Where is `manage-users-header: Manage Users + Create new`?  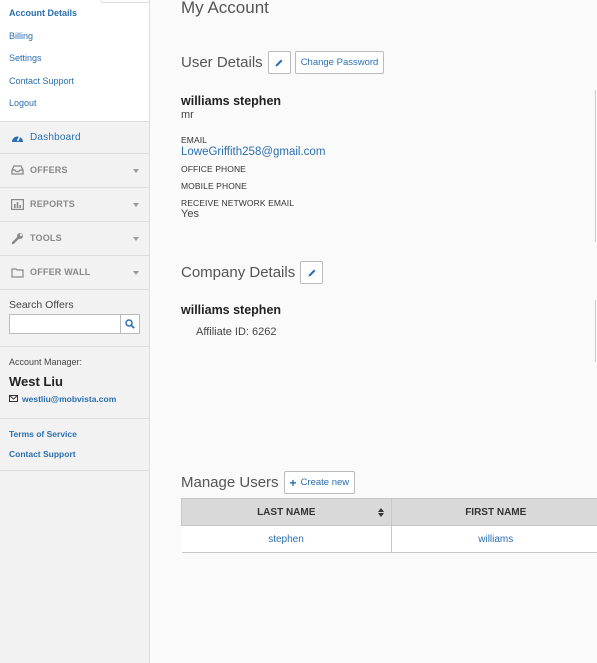
manage-users-header: Manage Users + Create new is located at coordinates (268, 482).